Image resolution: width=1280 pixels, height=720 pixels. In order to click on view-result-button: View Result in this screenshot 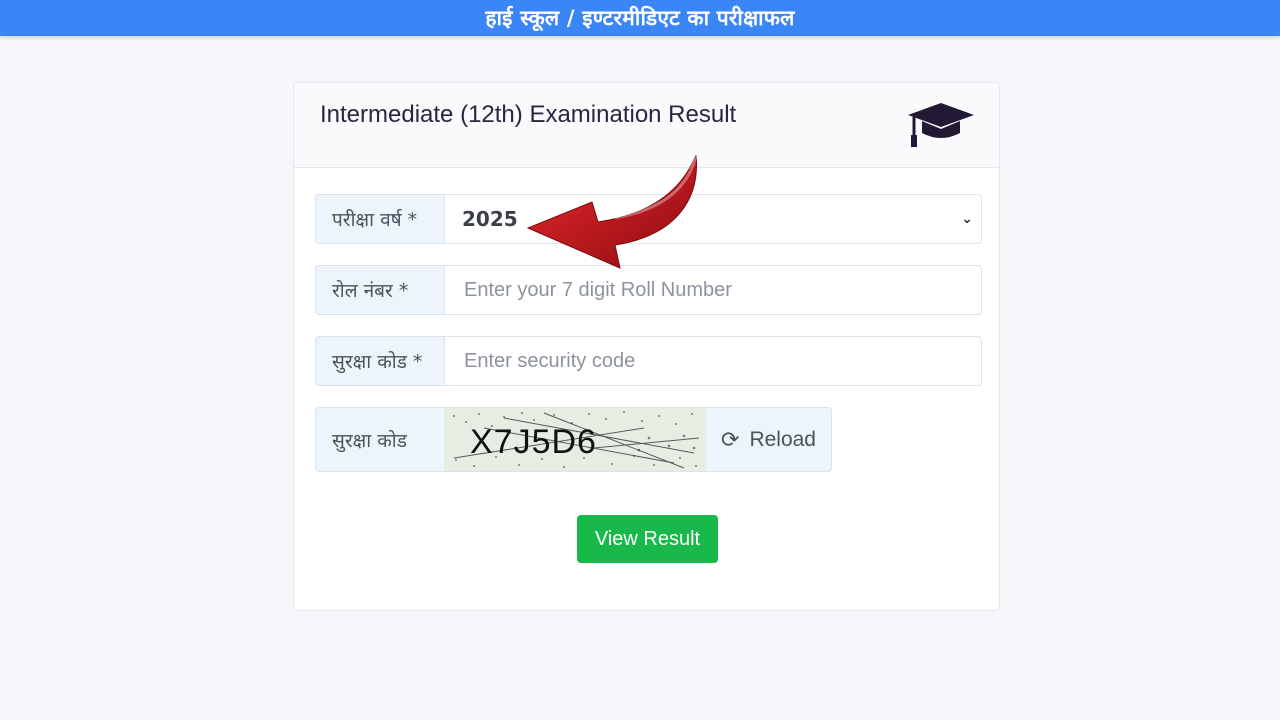, I will do `click(647, 539)`.